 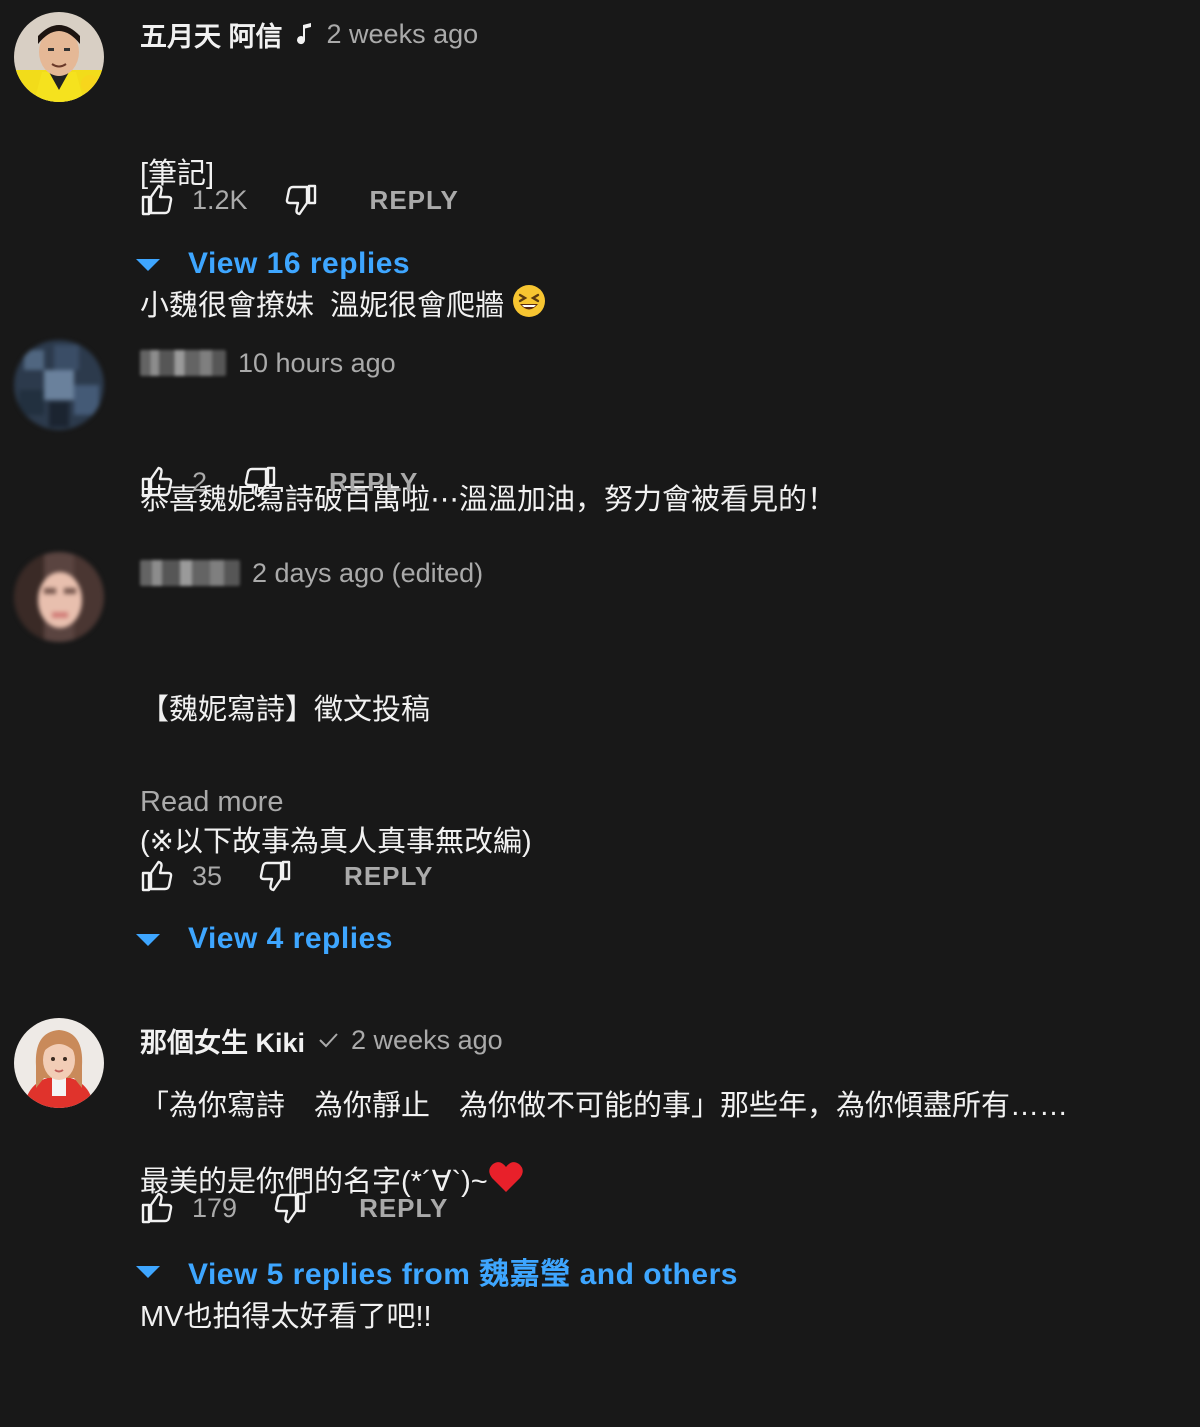 I want to click on comment-toolbar: 1.2K REPLY, so click(x=299, y=200).